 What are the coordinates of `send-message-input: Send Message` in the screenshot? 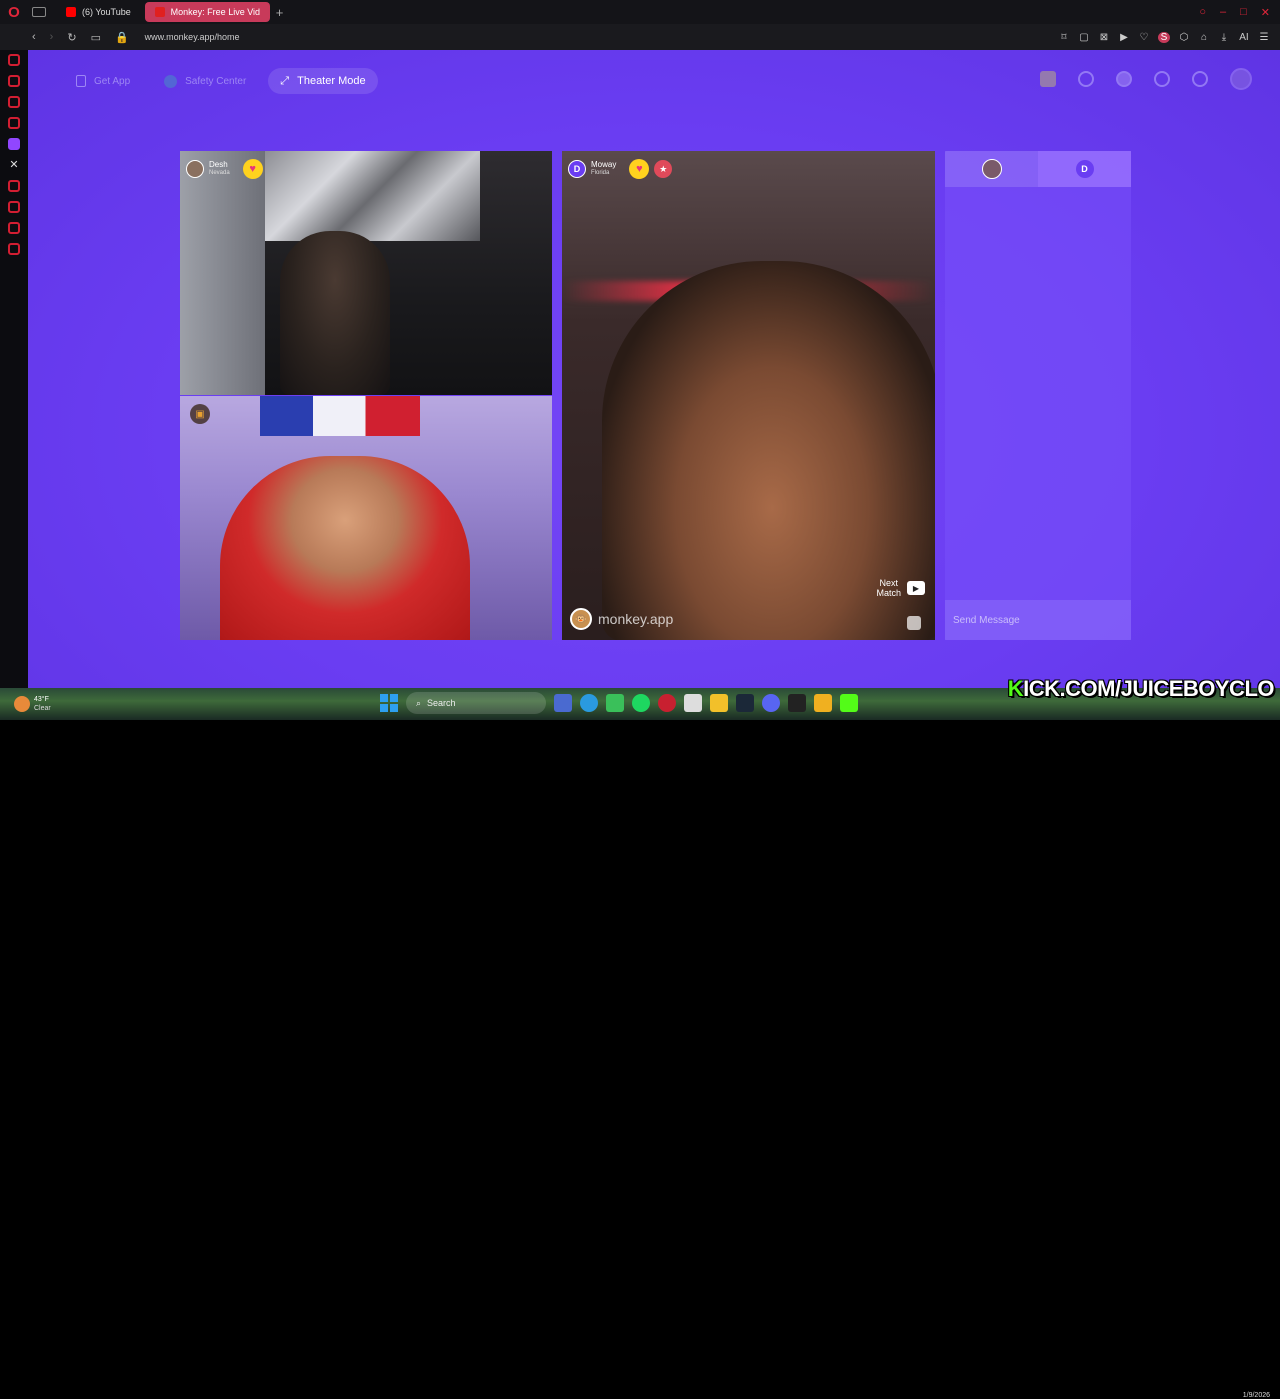 It's located at (1038, 620).